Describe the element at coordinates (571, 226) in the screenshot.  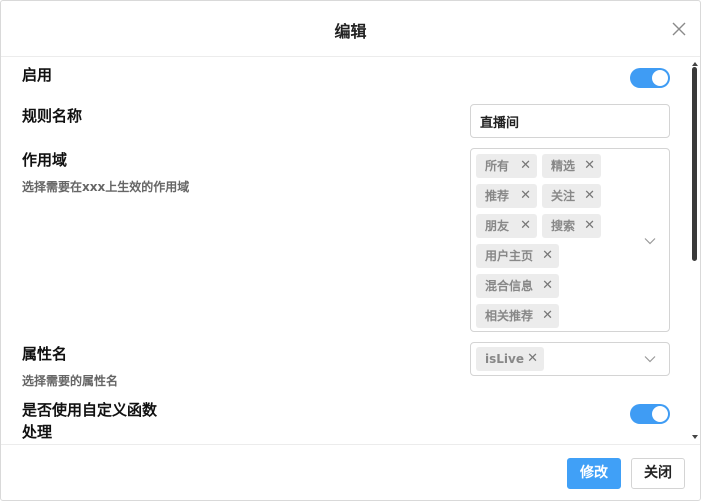
I see `scope-tag: 搜索 ✕` at that location.